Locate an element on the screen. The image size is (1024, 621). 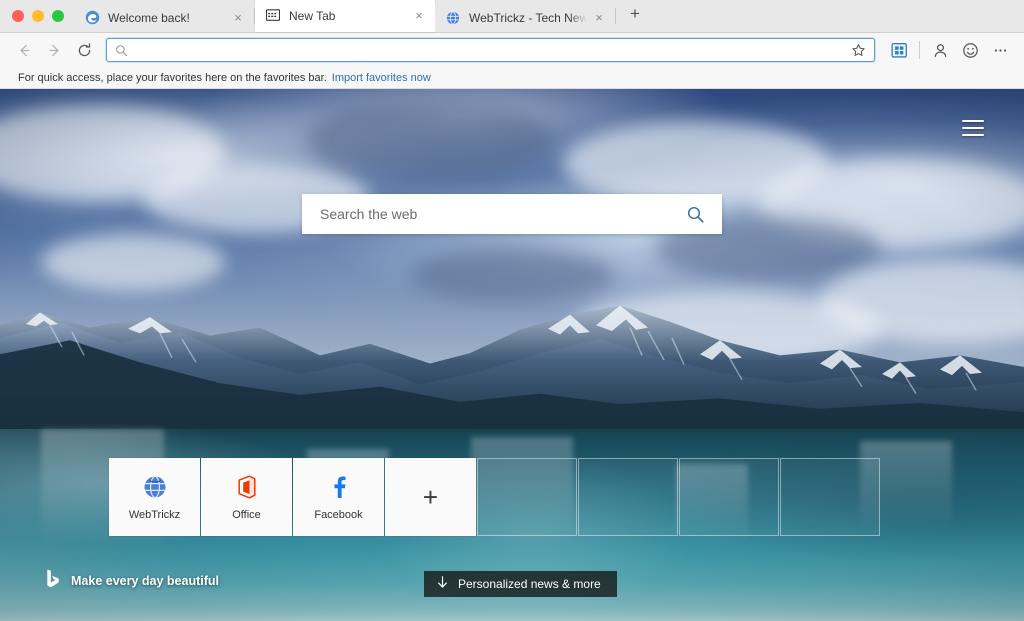
top-sites-tiles: WebTrickz Office Facebook + is located at coordinates (494, 497).